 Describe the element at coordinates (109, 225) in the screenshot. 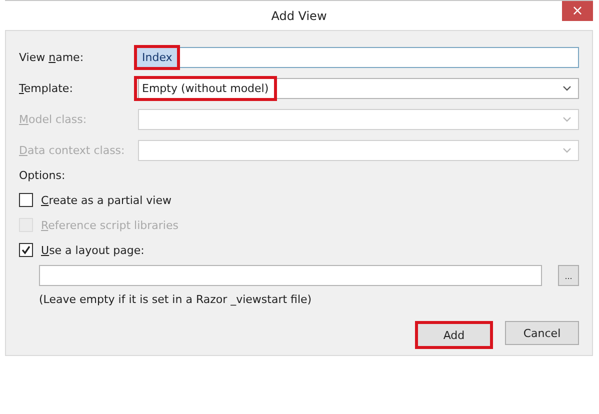

I see `checkbox-label: Reference script libraries` at that location.